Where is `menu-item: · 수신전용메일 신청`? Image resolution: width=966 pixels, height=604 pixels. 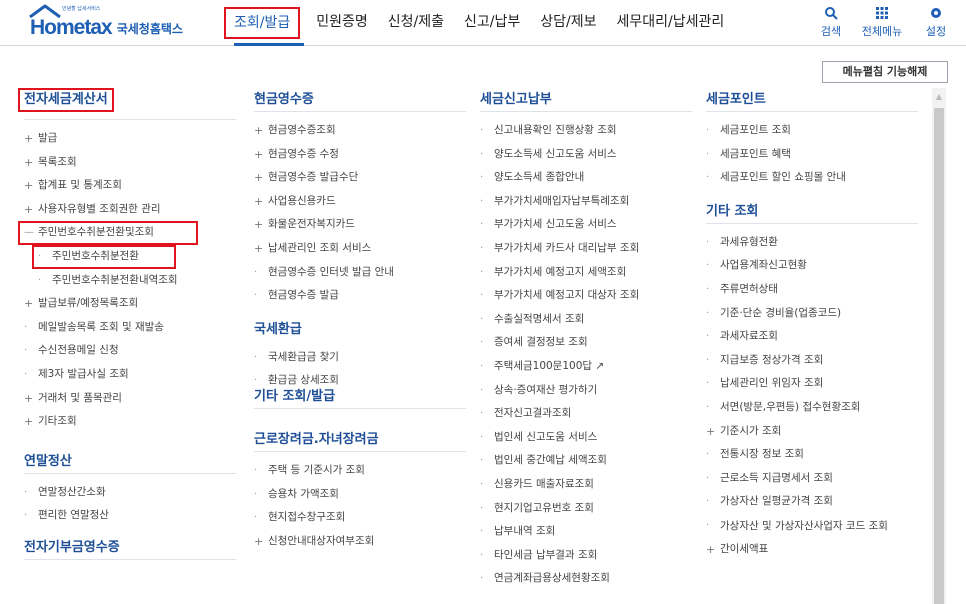 menu-item: · 수신전용메일 신청 is located at coordinates (130, 351).